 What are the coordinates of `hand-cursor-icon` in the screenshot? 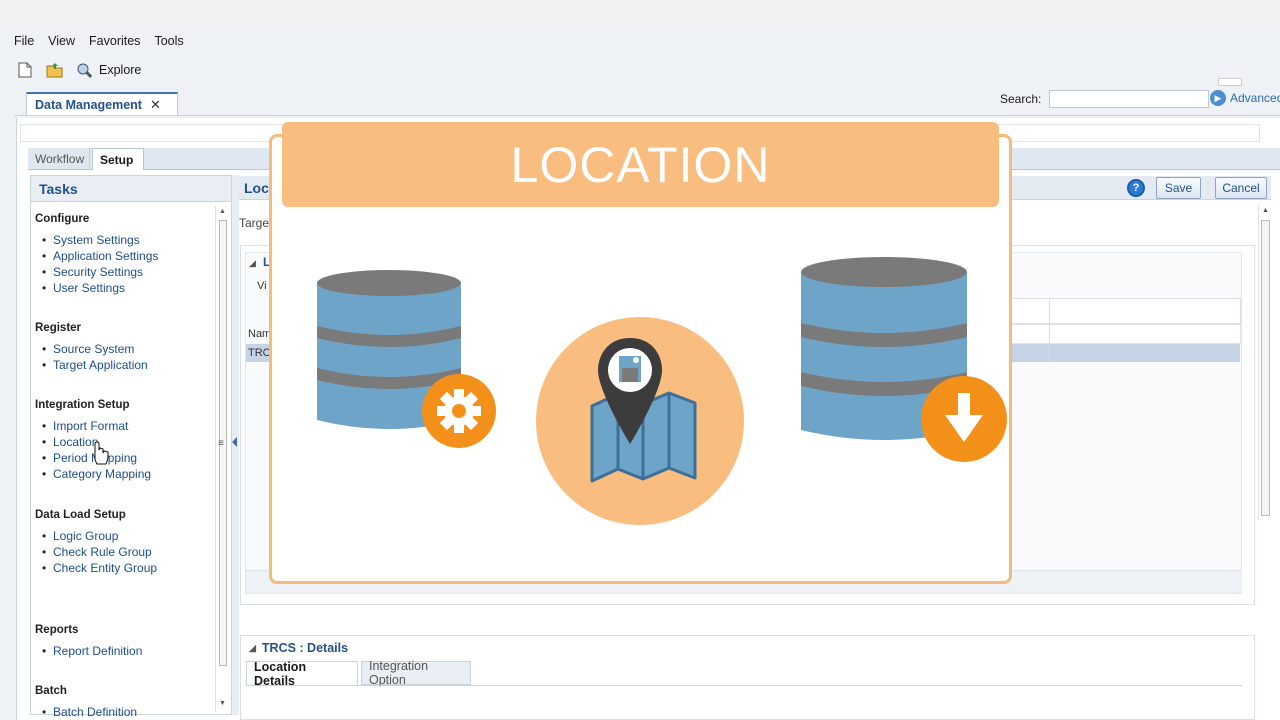 It's located at (101, 453).